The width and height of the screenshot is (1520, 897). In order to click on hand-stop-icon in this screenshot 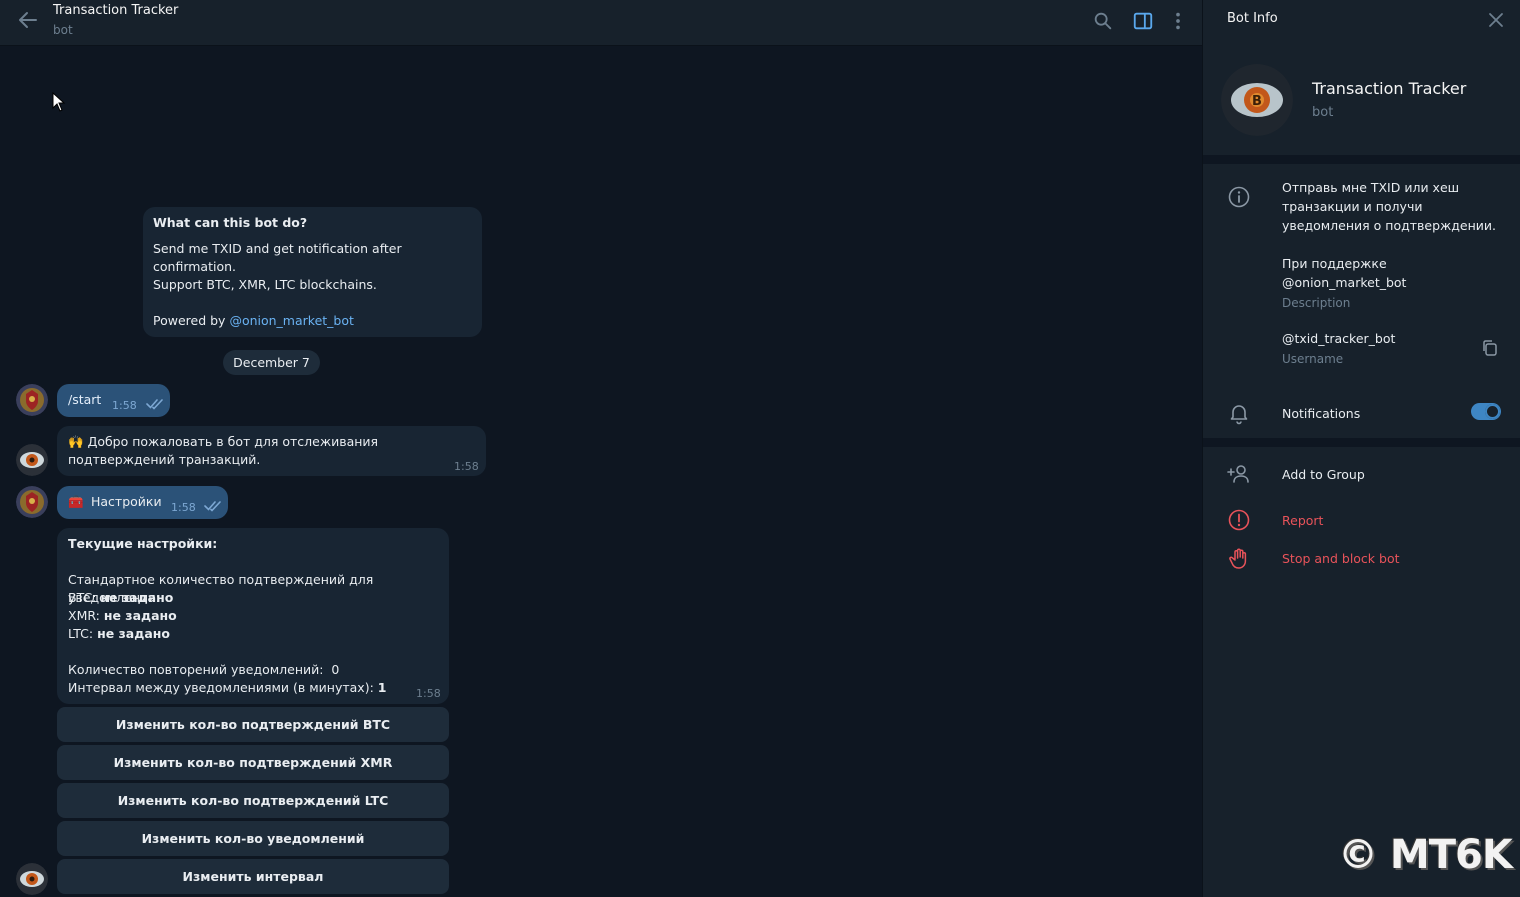, I will do `click(1239, 558)`.